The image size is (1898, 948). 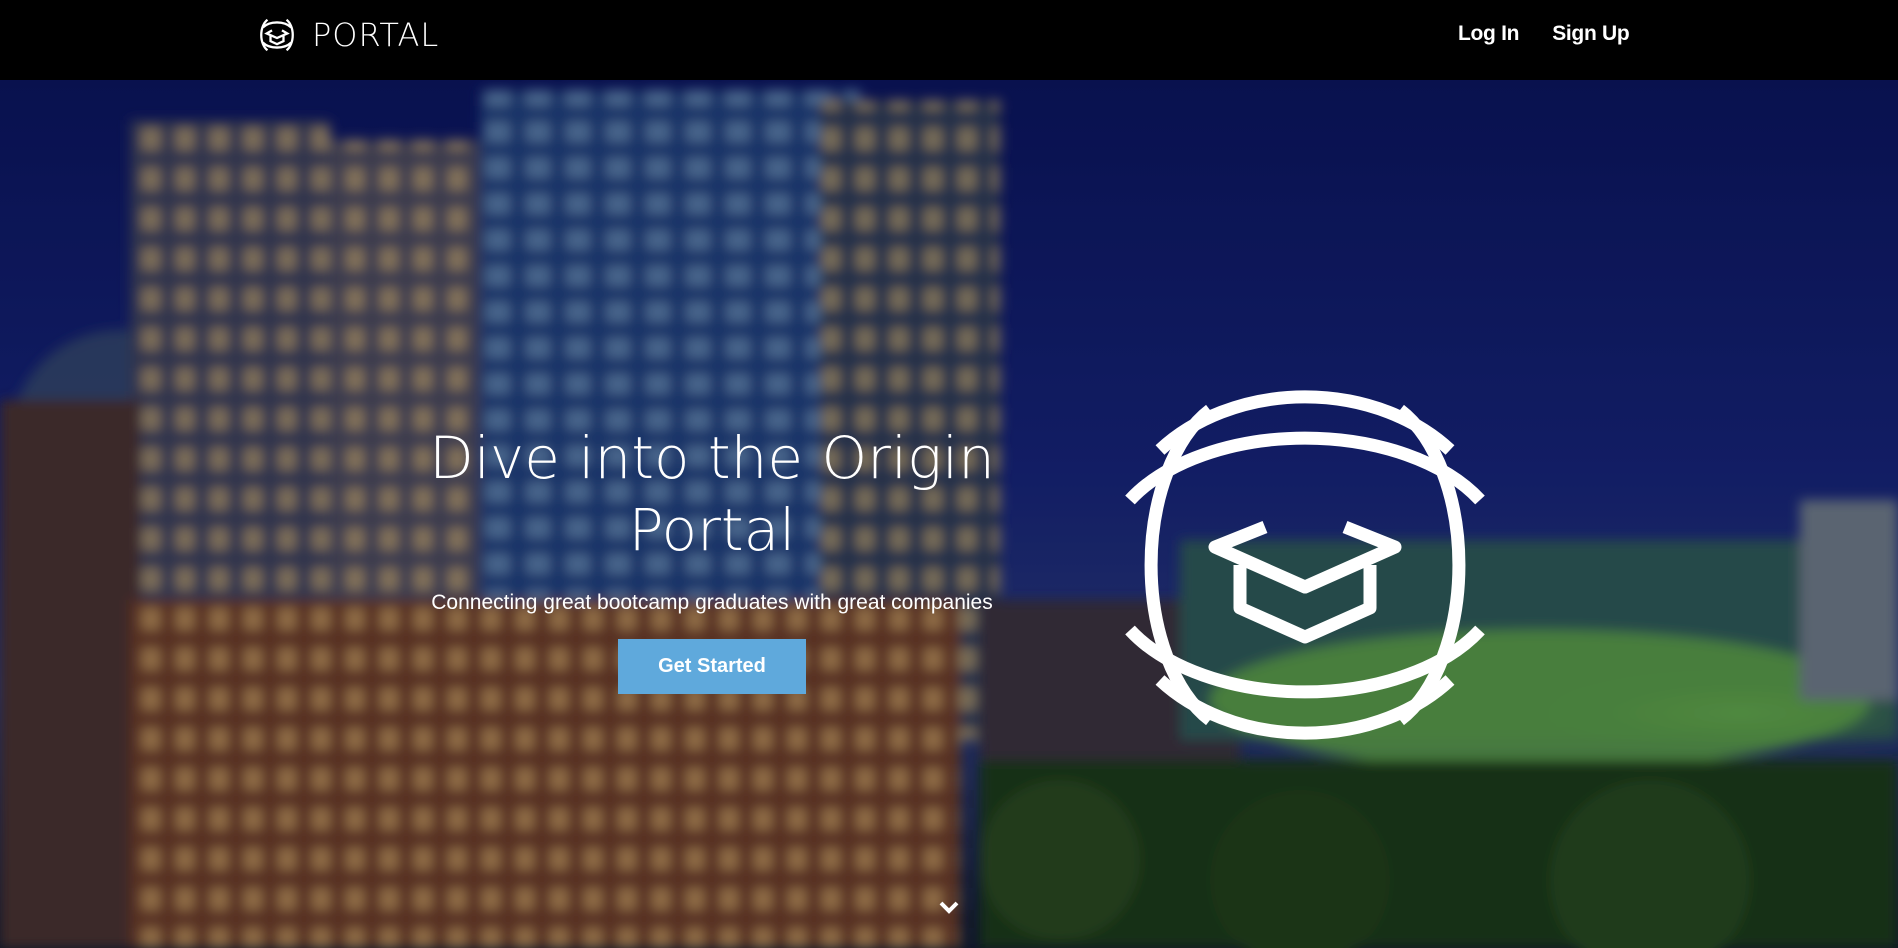 What do you see at coordinates (1544, 34) in the screenshot?
I see `nav-links: Log In Sign Up` at bounding box center [1544, 34].